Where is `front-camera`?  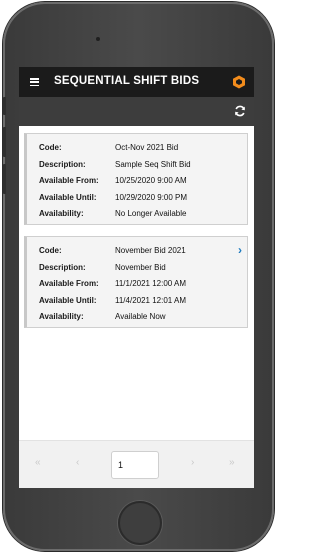 front-camera is located at coordinates (98, 39).